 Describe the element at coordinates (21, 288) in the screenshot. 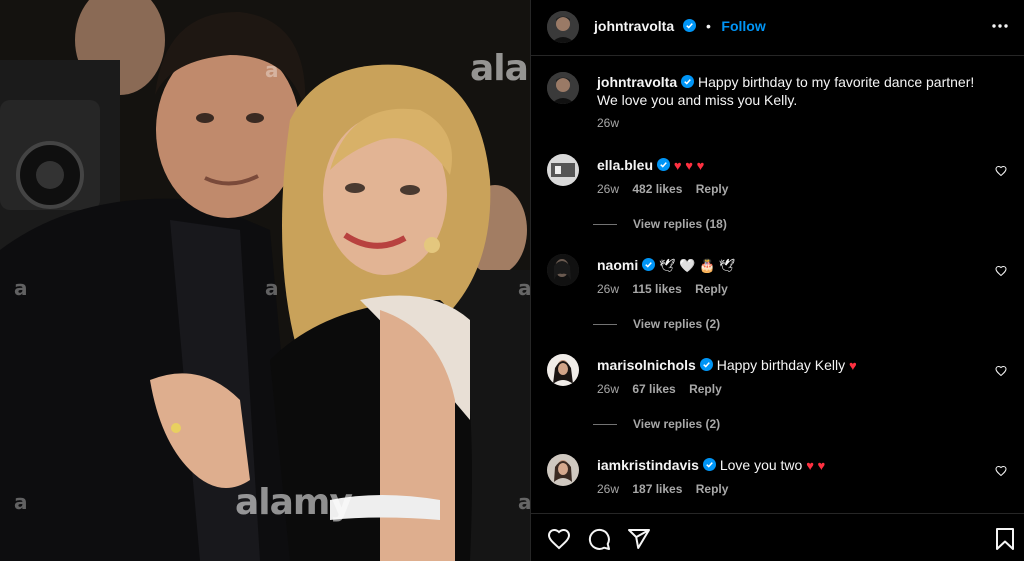

I see `watermark-a-1: a` at that location.